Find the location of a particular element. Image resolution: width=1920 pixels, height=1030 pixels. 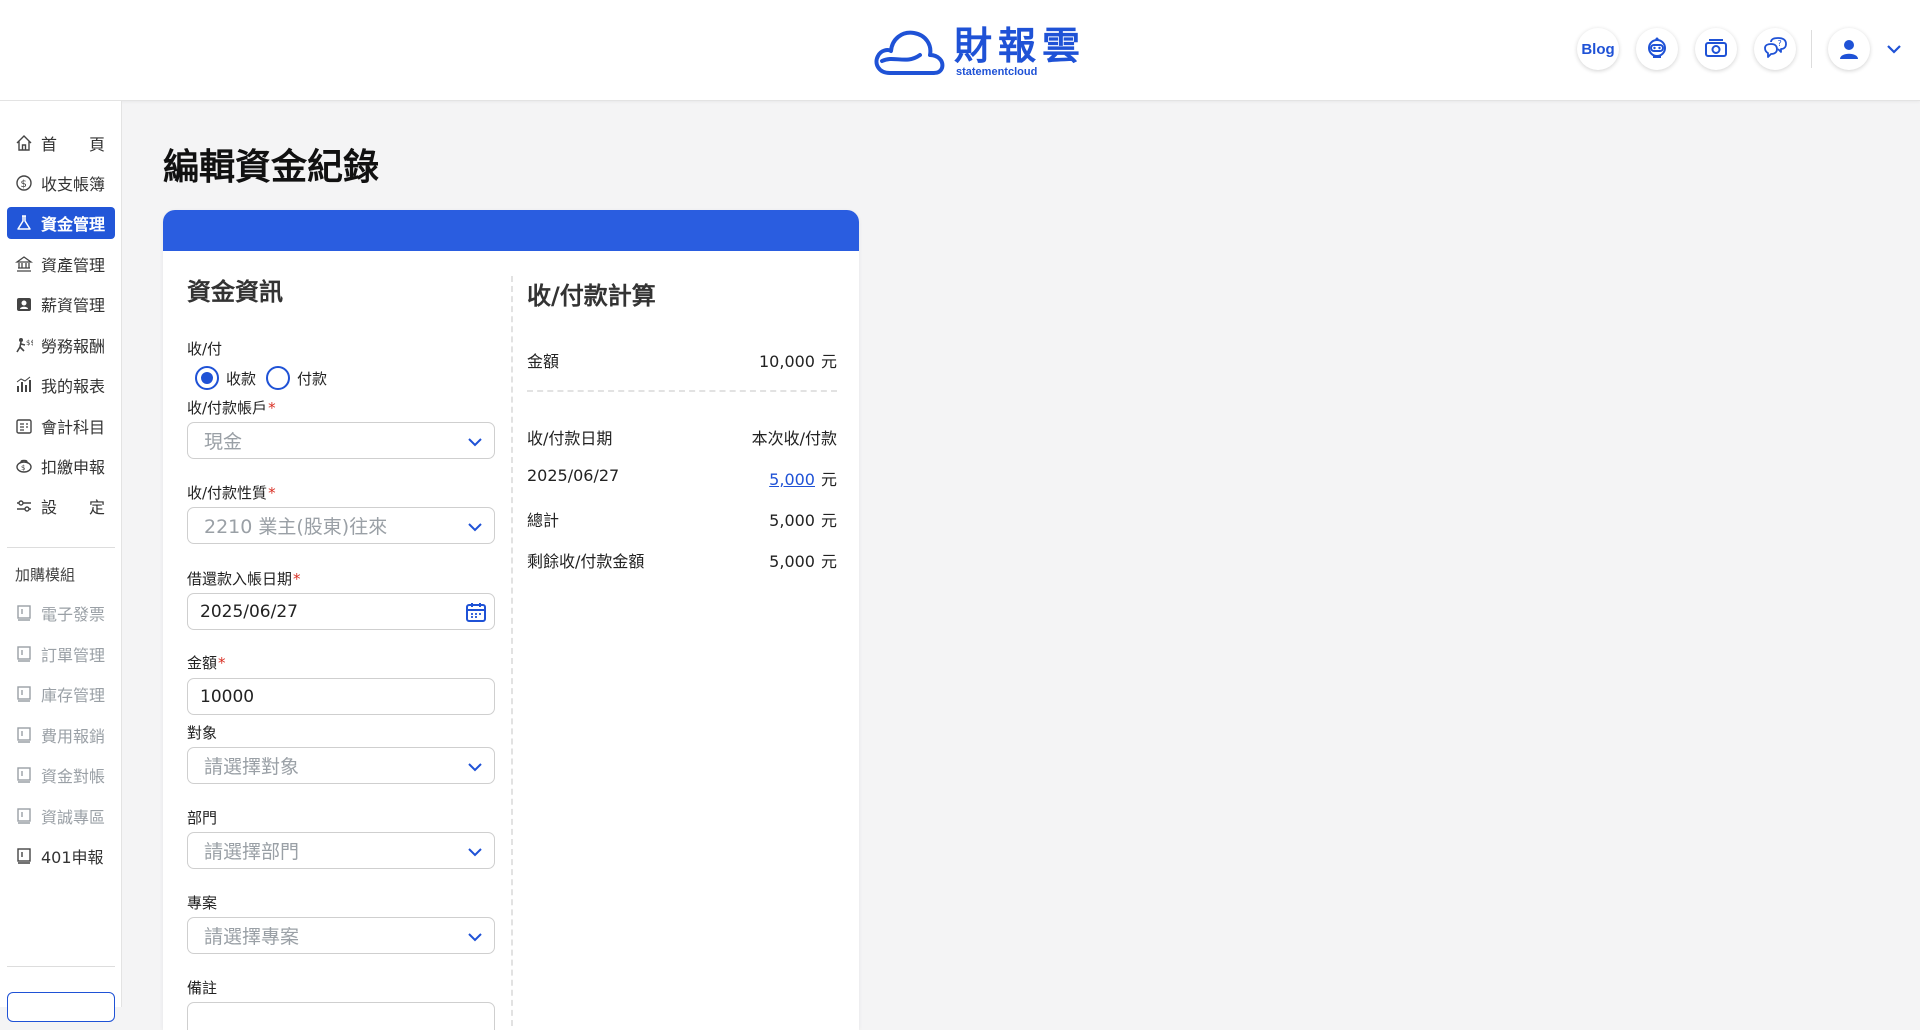

sidebar-item-label: 資誠專區 is located at coordinates (73, 817).